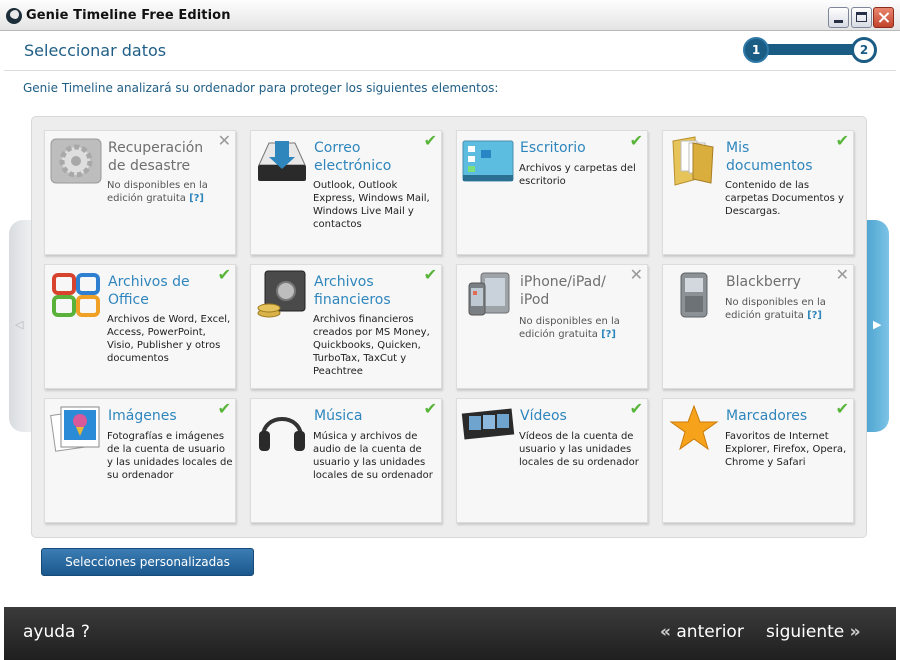 The width and height of the screenshot is (900, 660). What do you see at coordinates (282, 295) in the screenshot?
I see `safe-coins-icon` at bounding box center [282, 295].